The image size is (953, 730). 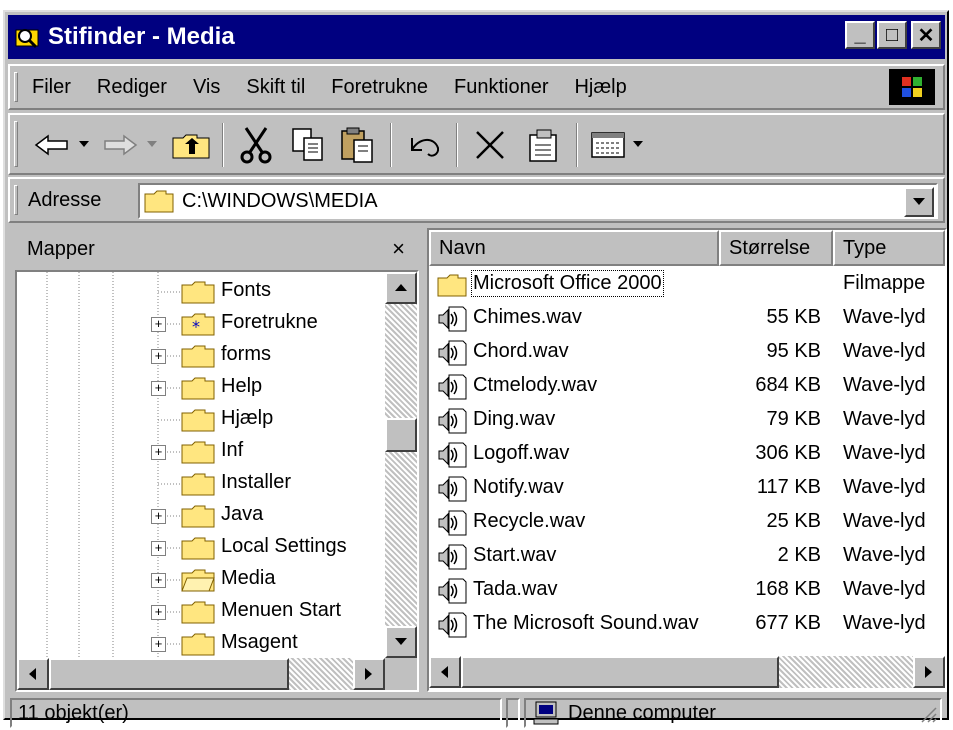 What do you see at coordinates (687, 455) in the screenshot?
I see `file-row: Logoff.wav 306 KB Wave-lyd` at bounding box center [687, 455].